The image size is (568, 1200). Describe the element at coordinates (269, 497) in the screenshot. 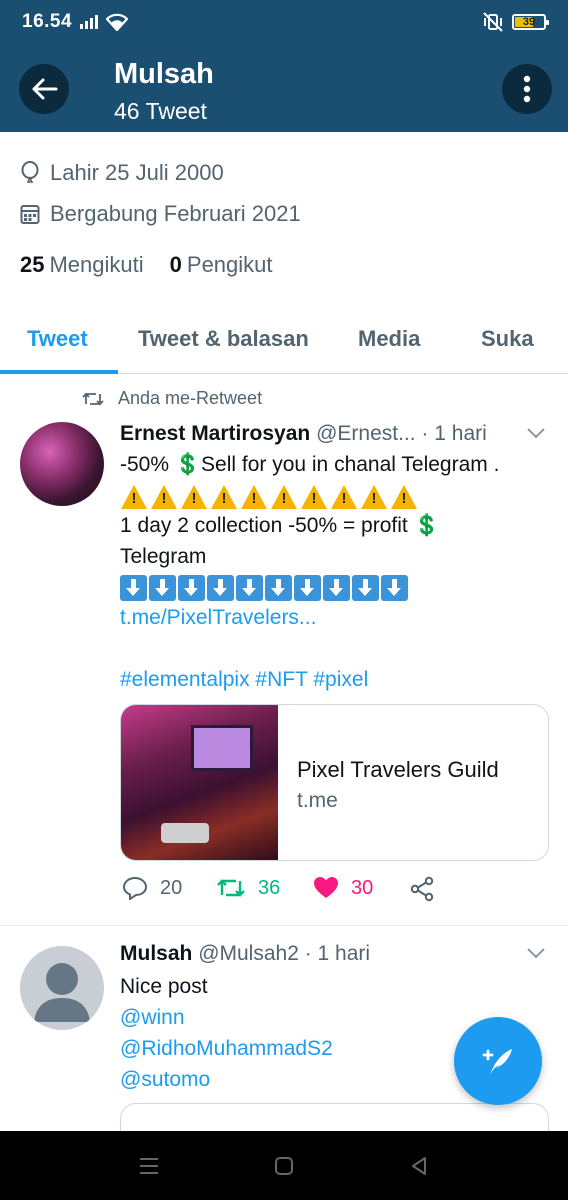

I see `warning-emoji-row` at that location.